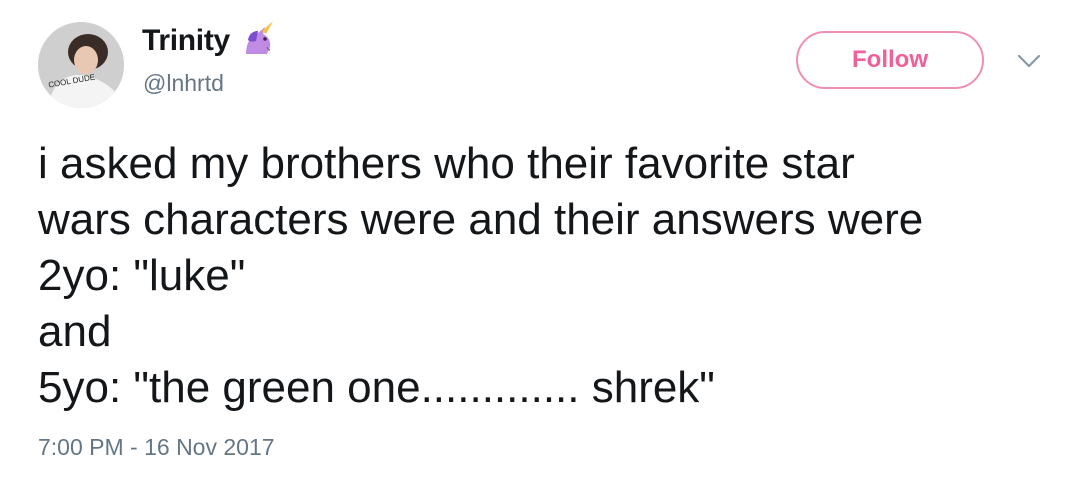 The width and height of the screenshot is (1090, 488). I want to click on avatar-photo: COOL DUDE, so click(81, 65).